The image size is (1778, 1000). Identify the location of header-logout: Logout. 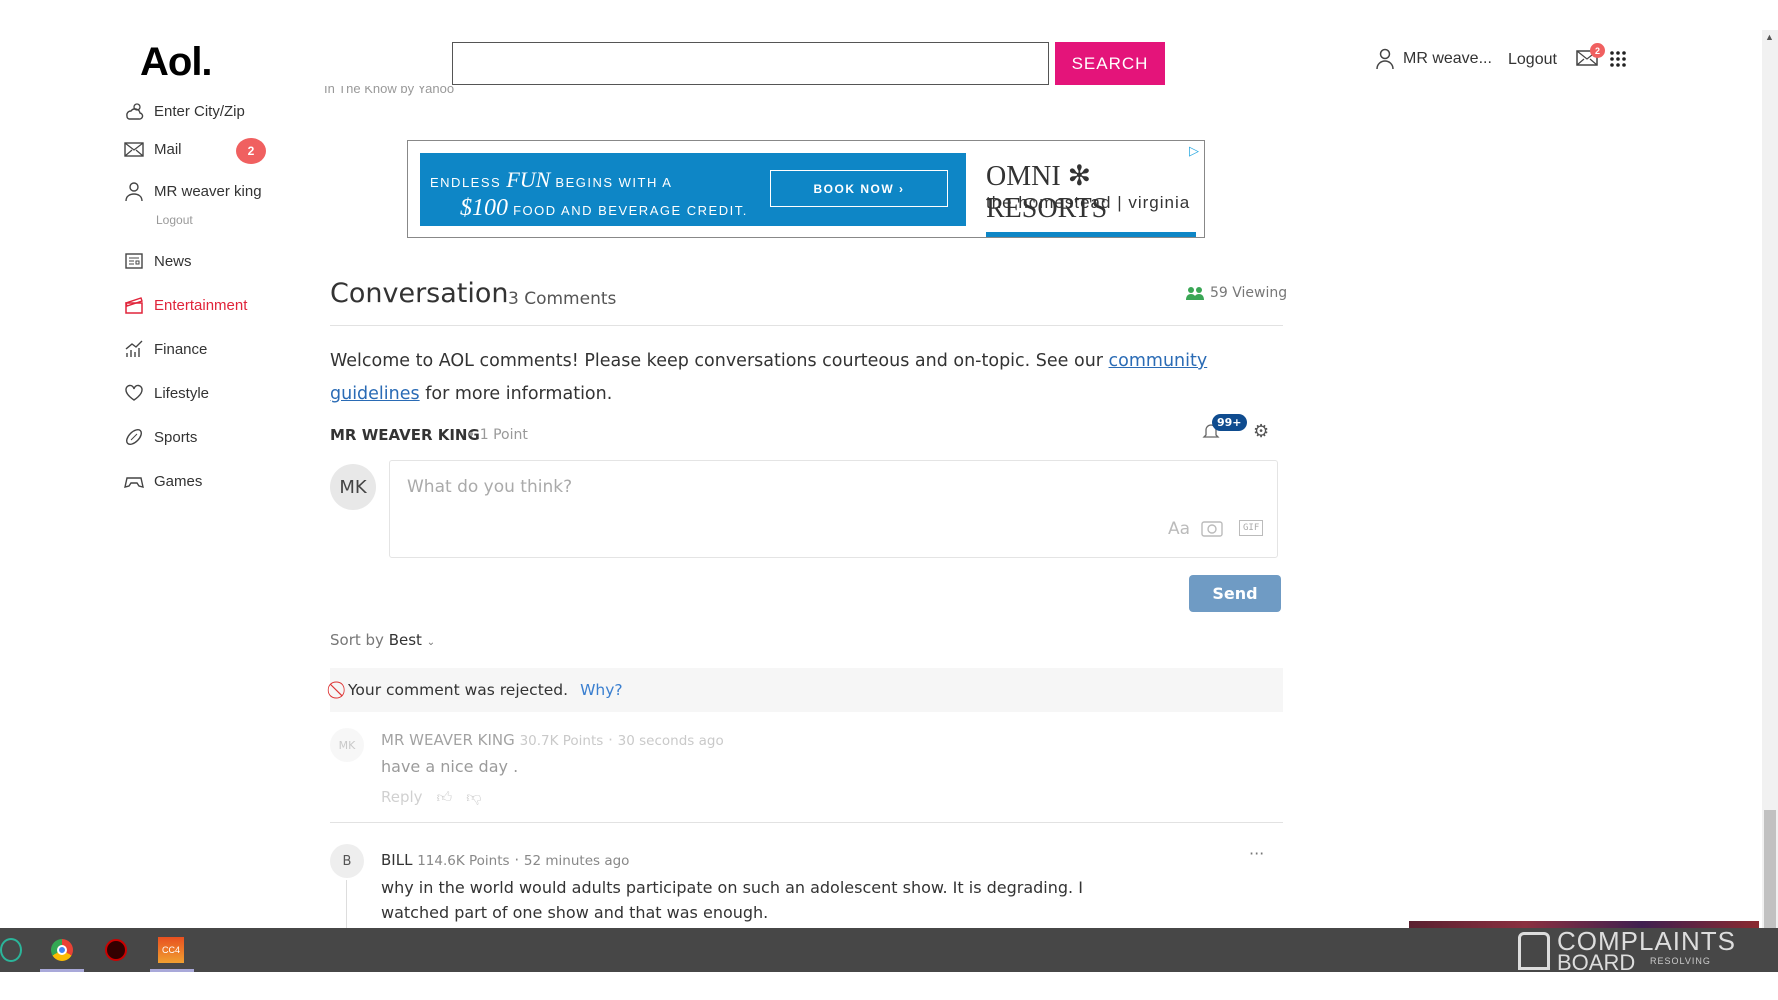
(1532, 60).